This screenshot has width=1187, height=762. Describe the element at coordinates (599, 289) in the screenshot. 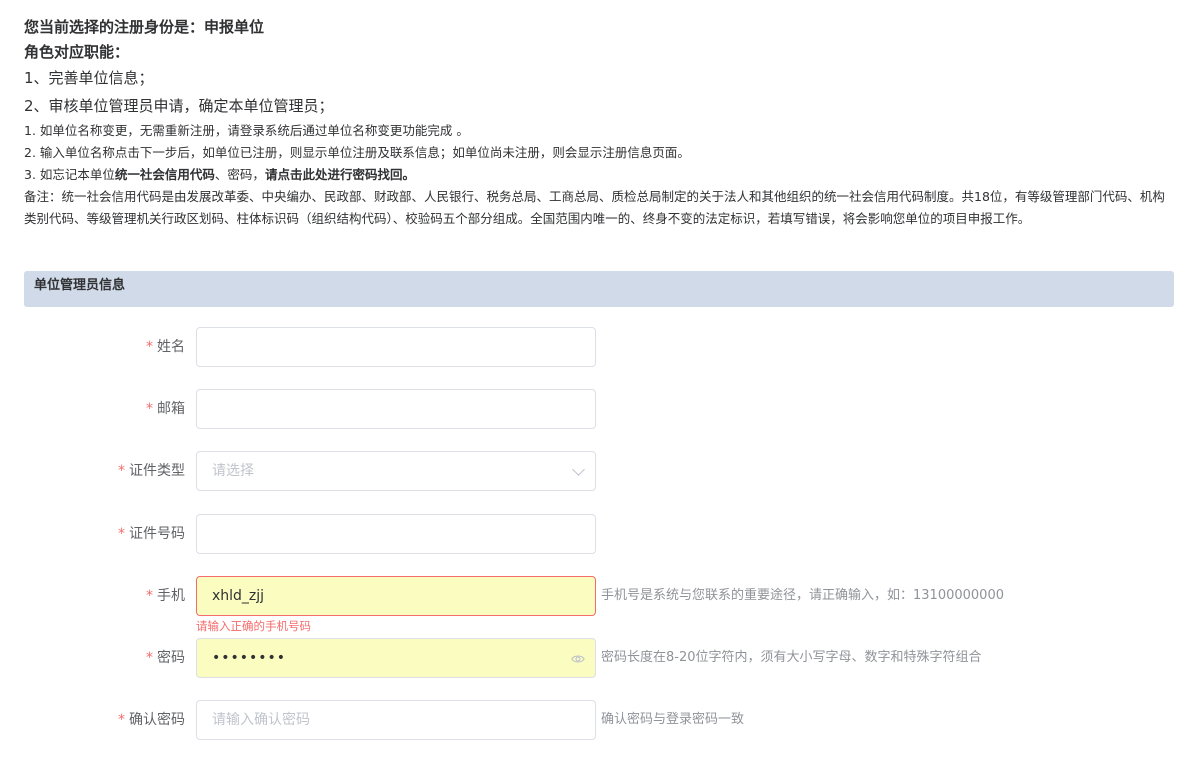

I see `section-header: 单位管理员信息` at that location.